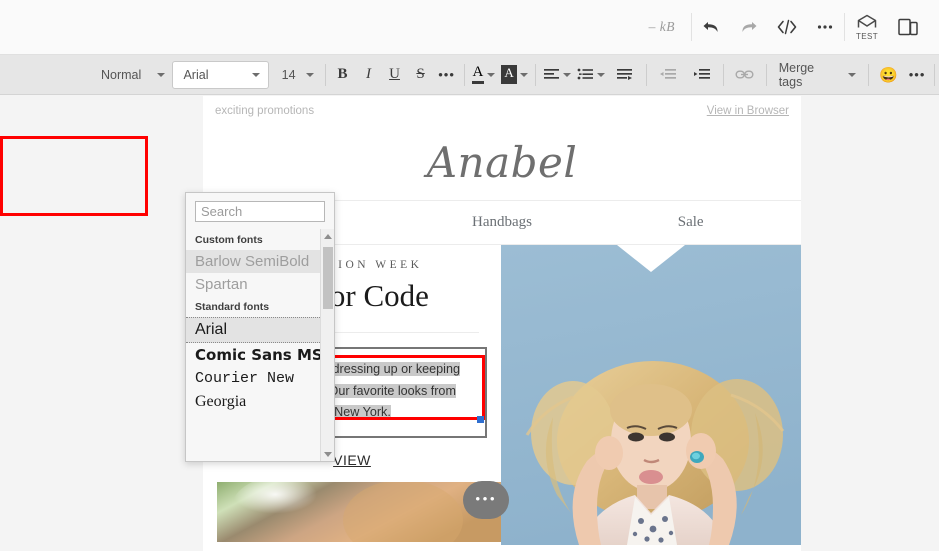  I want to click on text-color-button: A, so click(484, 75).